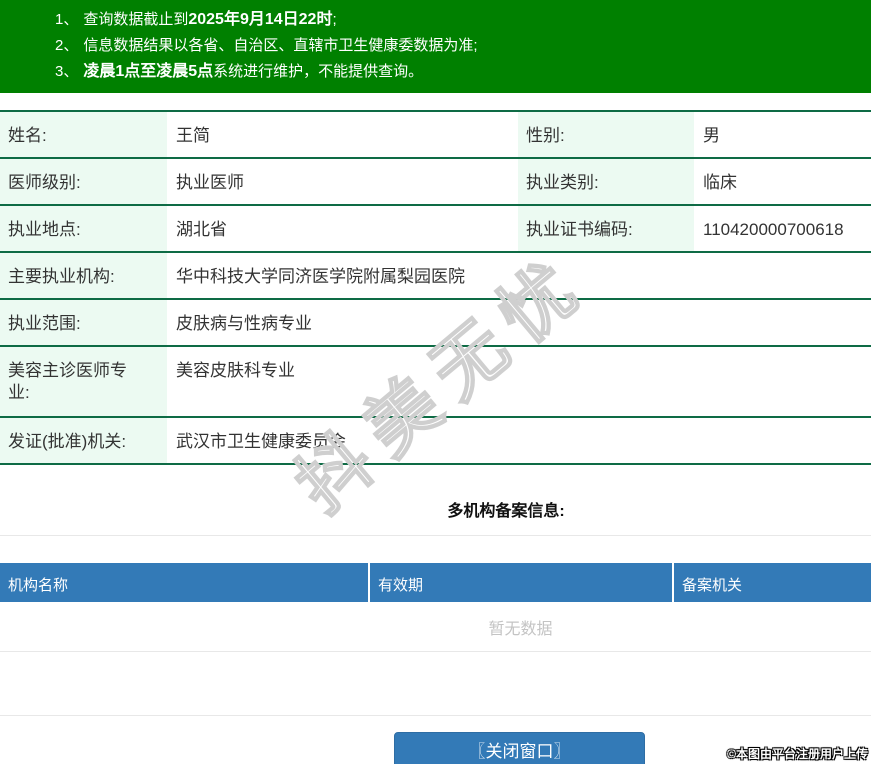 The image size is (871, 764). What do you see at coordinates (797, 754) in the screenshot?
I see `corner-watermark: ©本图由平台注册用户上传` at bounding box center [797, 754].